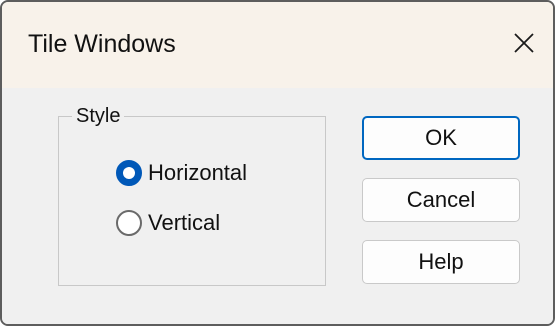 The height and width of the screenshot is (326, 555). What do you see at coordinates (441, 262) in the screenshot?
I see `help-button: Help` at bounding box center [441, 262].